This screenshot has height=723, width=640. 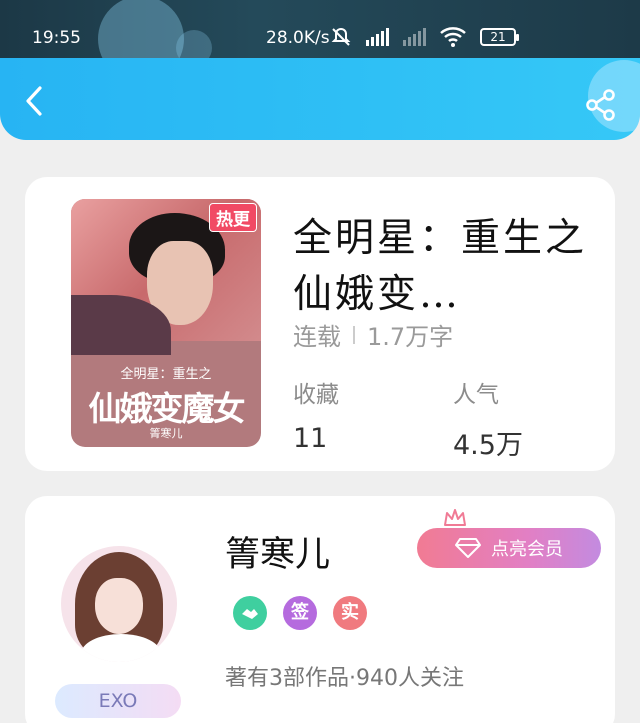 What do you see at coordinates (410, 337) in the screenshot?
I see `word-count: 1.7万字` at bounding box center [410, 337].